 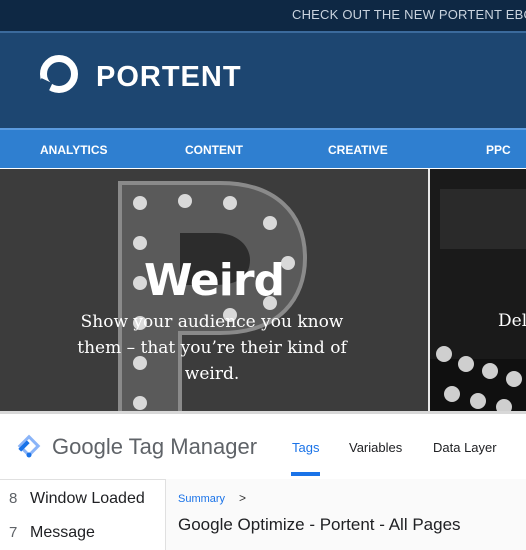 What do you see at coordinates (201, 499) in the screenshot?
I see `breadcrumb-summary-link: Summary` at bounding box center [201, 499].